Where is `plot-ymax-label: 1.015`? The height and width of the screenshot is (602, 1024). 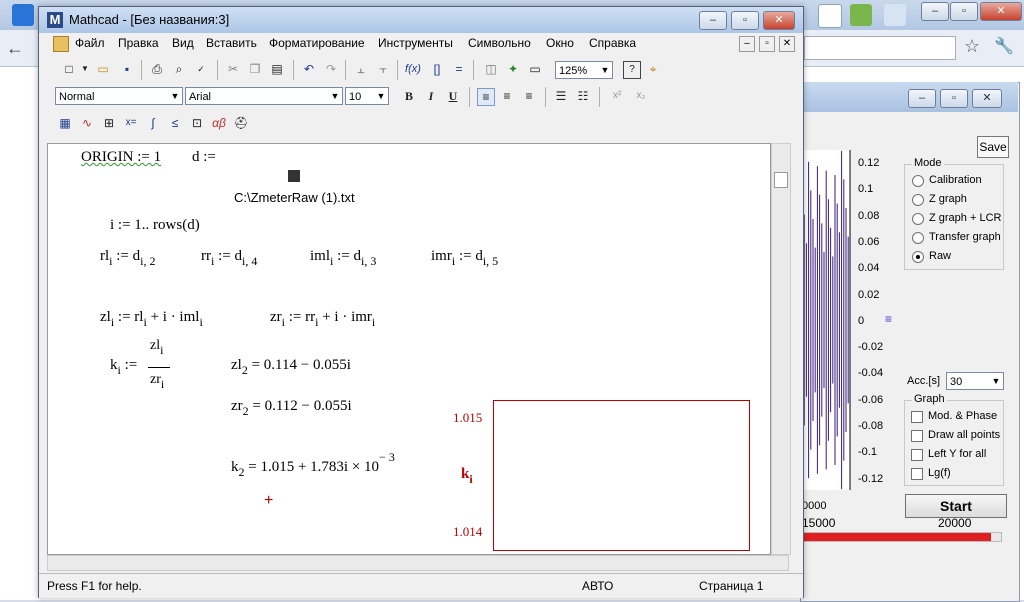
plot-ymax-label: 1.015 is located at coordinates (467, 418).